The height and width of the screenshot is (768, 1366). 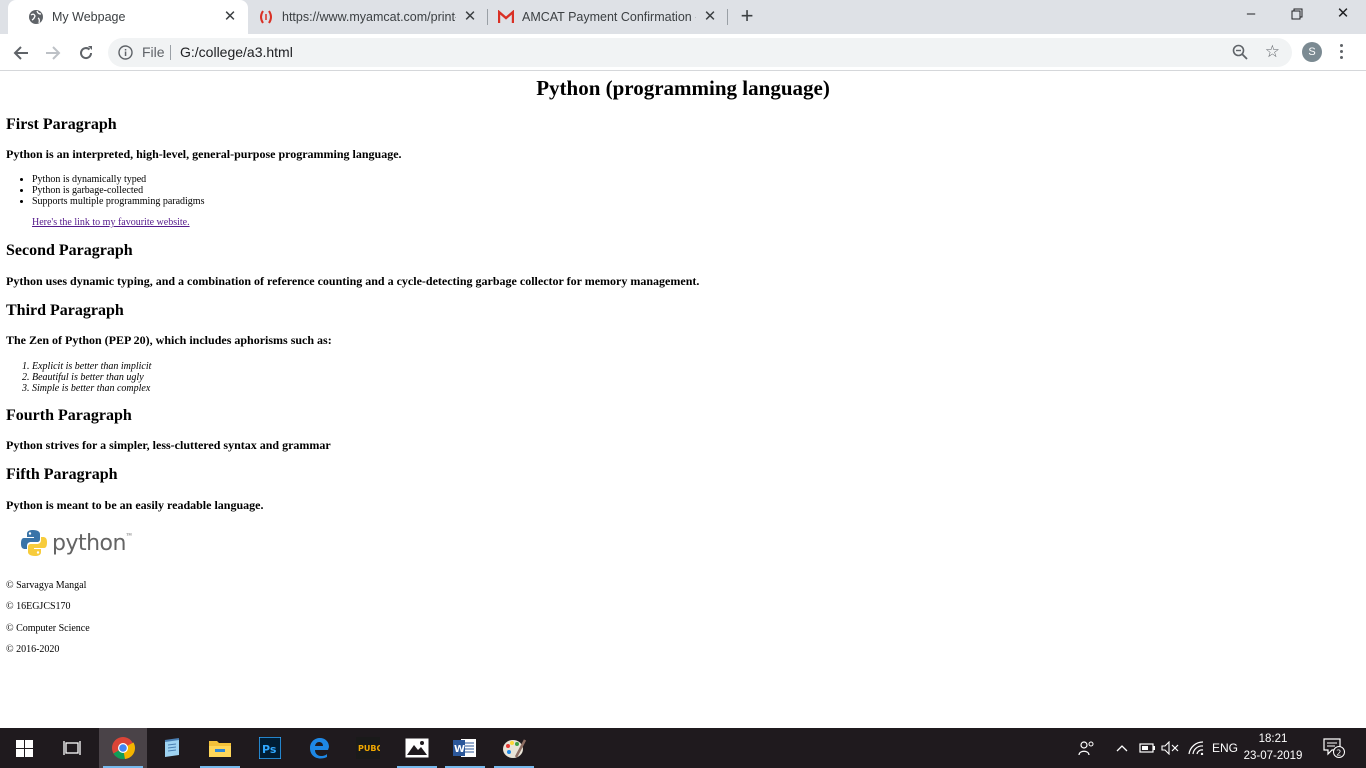 I want to click on amcat-icon, so click(x=266, y=17).